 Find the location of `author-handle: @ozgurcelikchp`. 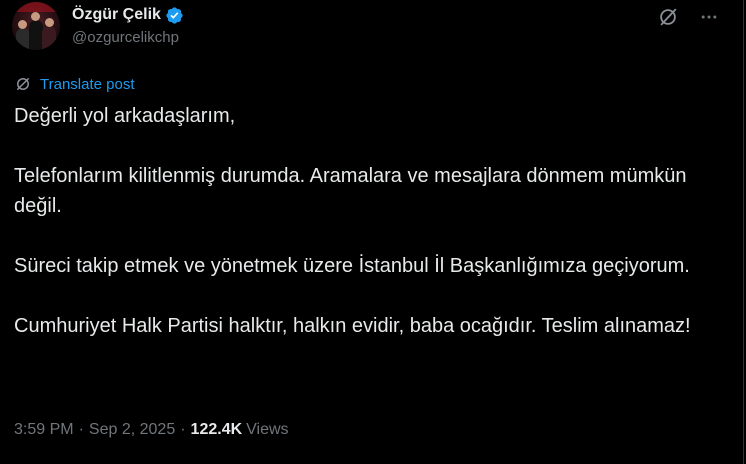

author-handle: @ozgurcelikchp is located at coordinates (128, 37).